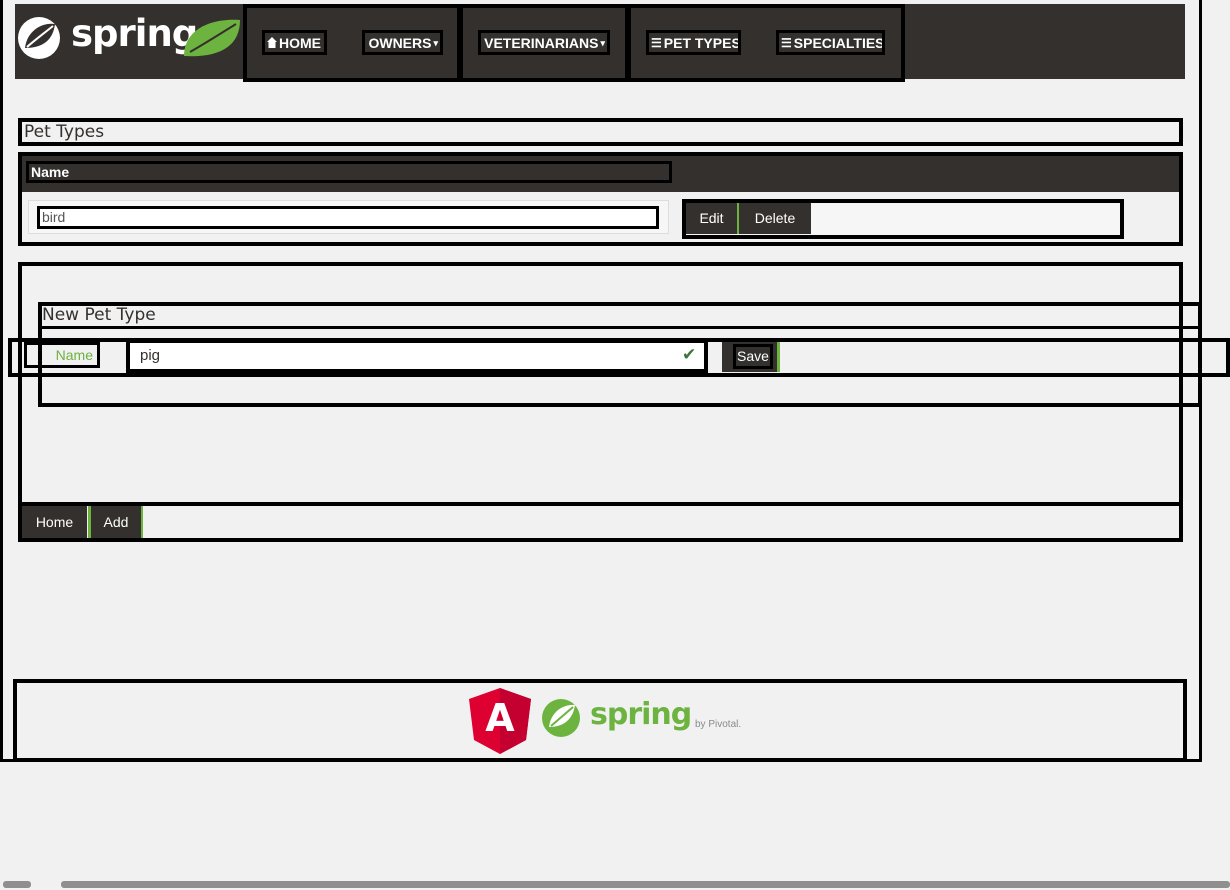 The height and width of the screenshot is (890, 1230). Describe the element at coordinates (753, 356) in the screenshot. I see `save-button-label: Save` at that location.